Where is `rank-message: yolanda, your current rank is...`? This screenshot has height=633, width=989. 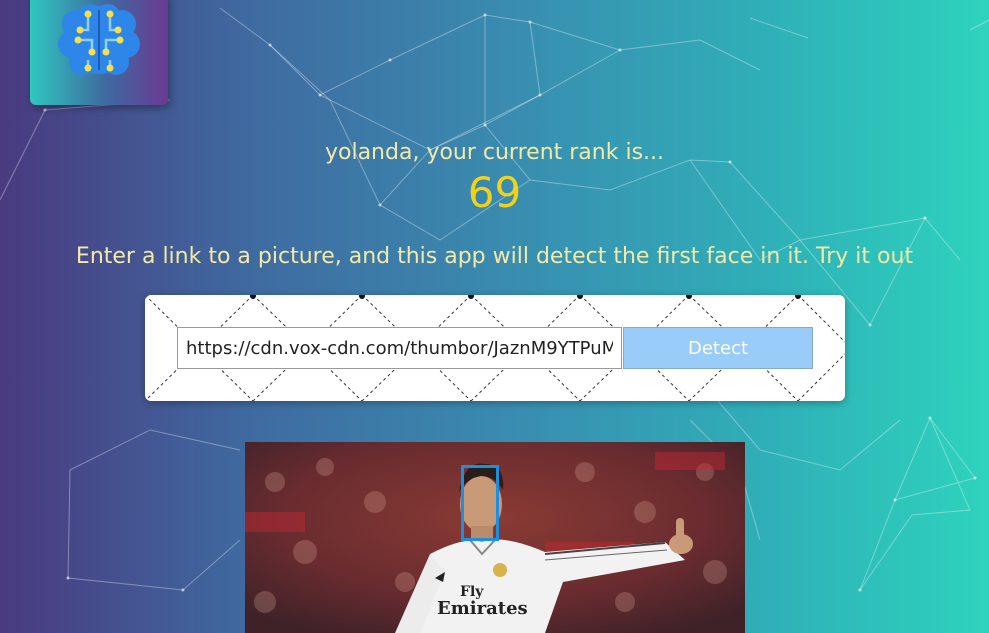 rank-message: yolanda, your current rank is... is located at coordinates (494, 152).